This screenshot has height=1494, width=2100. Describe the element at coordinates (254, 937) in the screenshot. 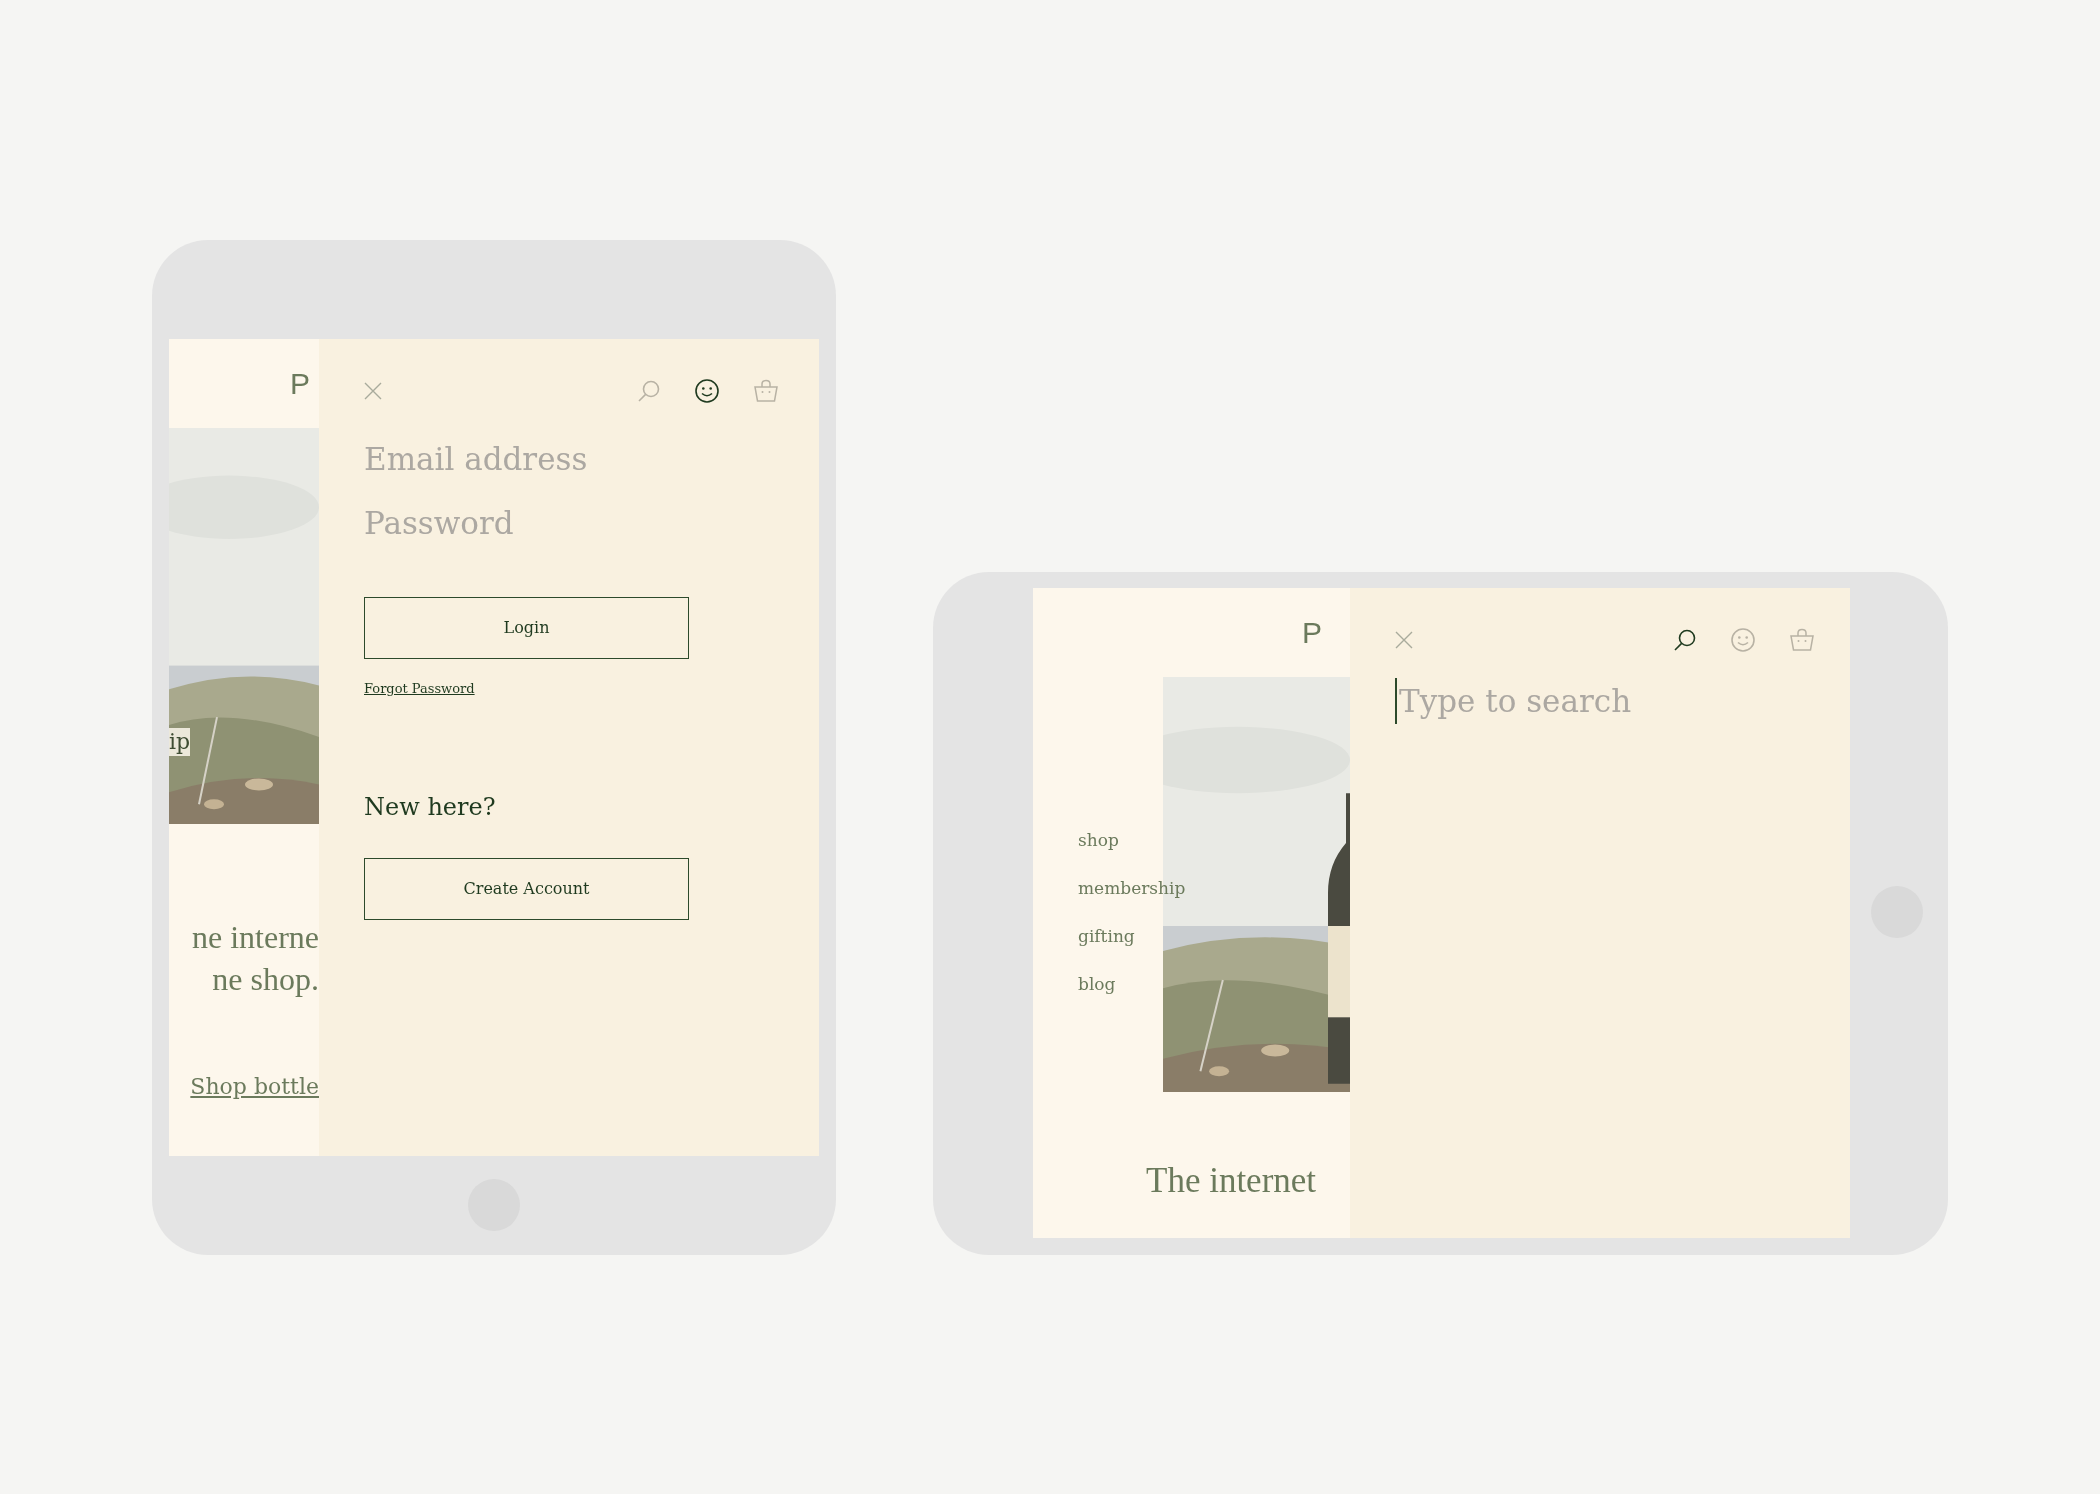

I see `headline-line: ne interne` at that location.